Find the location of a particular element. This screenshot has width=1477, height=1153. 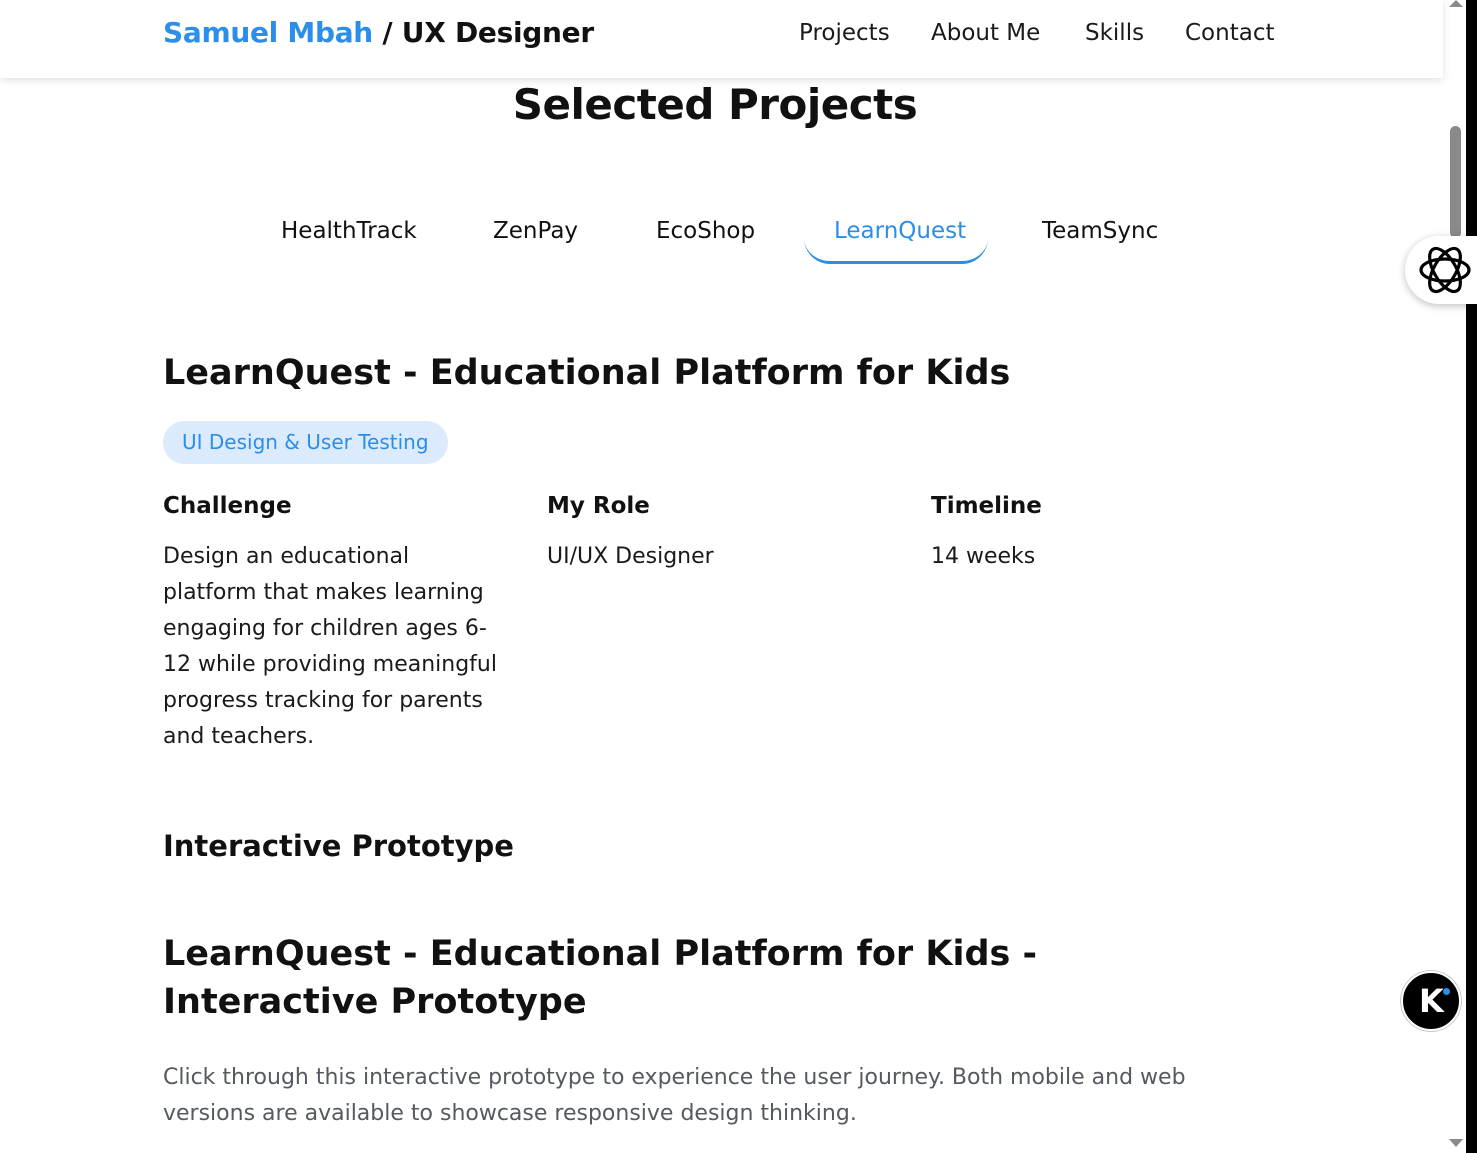

k-status-dot is located at coordinates (1446, 991).